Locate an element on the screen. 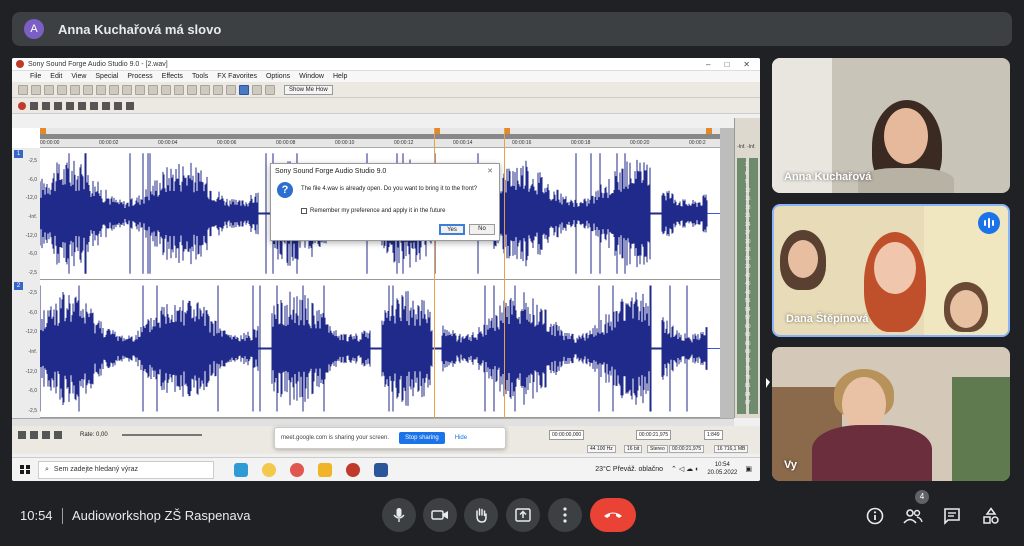 This screenshot has width=1024, height=546. pause-icon is located at coordinates (70, 105).